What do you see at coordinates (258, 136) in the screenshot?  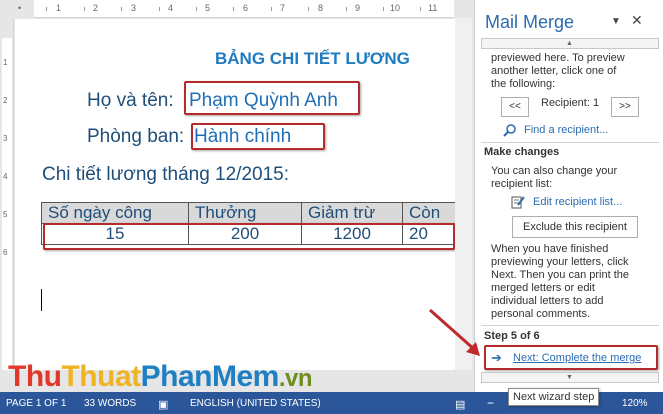 I see `department-highlight-box` at bounding box center [258, 136].